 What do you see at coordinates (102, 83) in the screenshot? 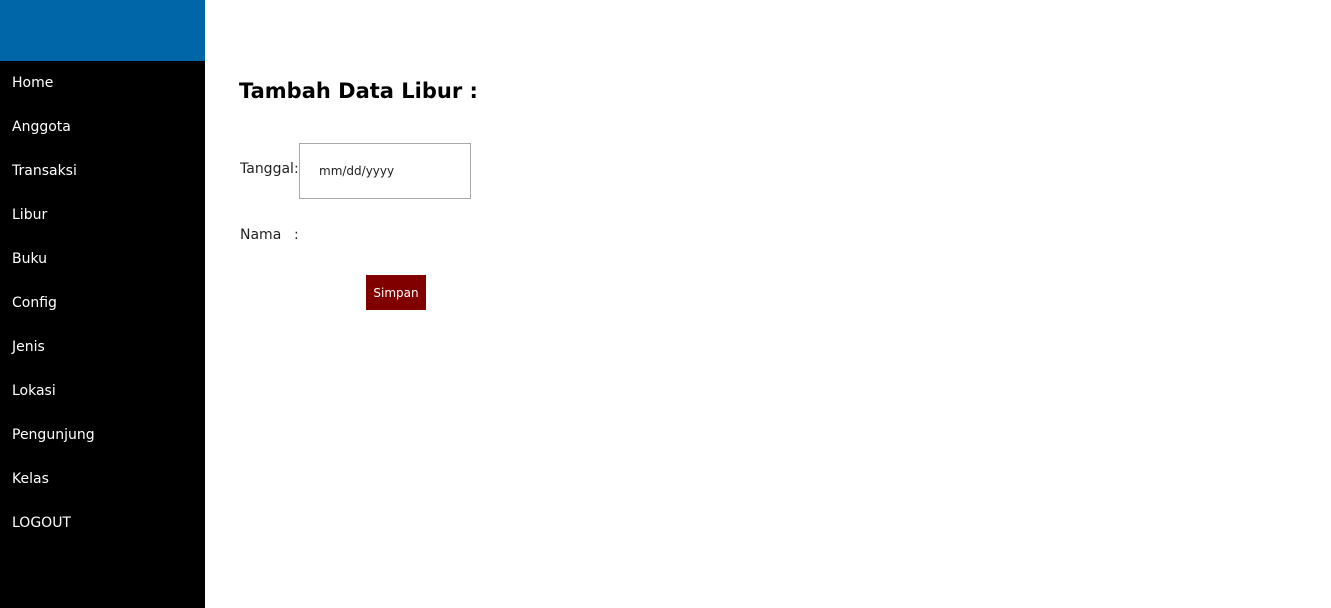
I see `sidebar-item-home: Home` at bounding box center [102, 83].